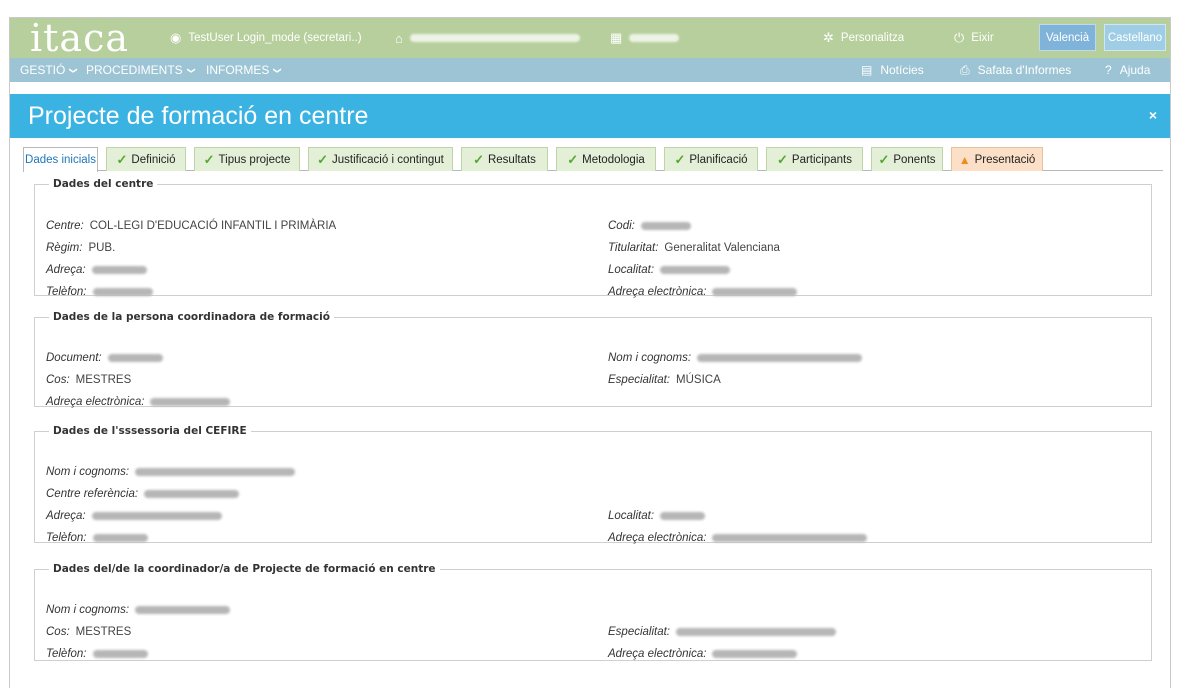 Image resolution: width=1187 pixels, height=688 pixels. I want to click on personalize-label: Personalitza, so click(872, 38).